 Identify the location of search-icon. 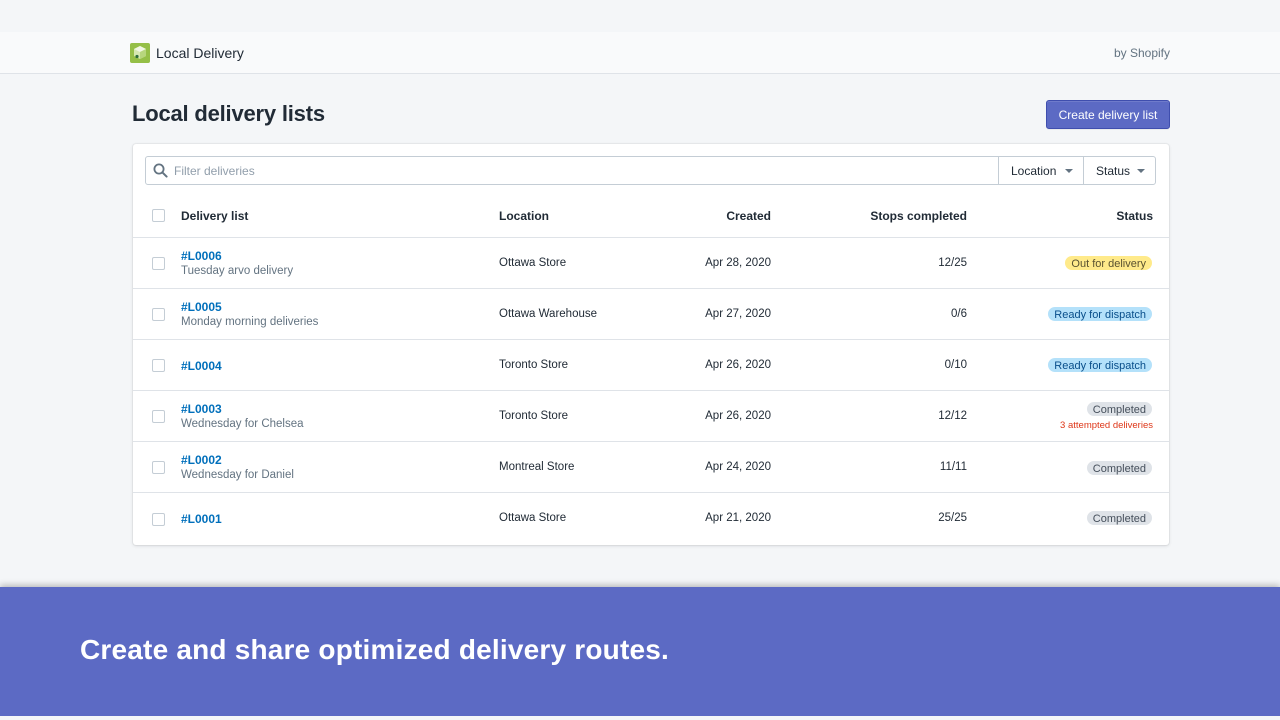
(160, 170).